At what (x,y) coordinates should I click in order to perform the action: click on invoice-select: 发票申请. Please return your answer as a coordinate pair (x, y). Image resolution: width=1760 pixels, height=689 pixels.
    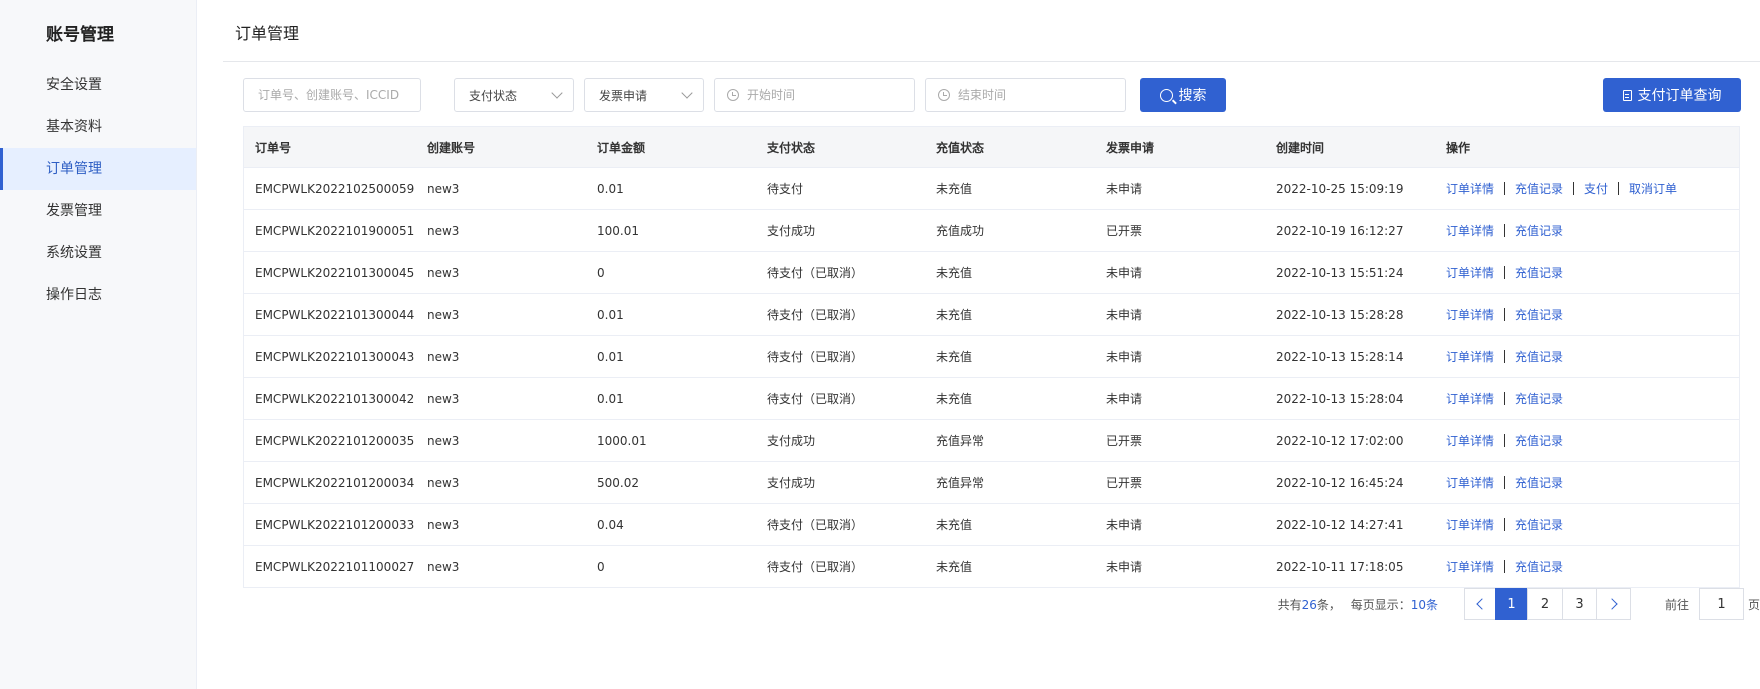
    Looking at the image, I should click on (644, 95).